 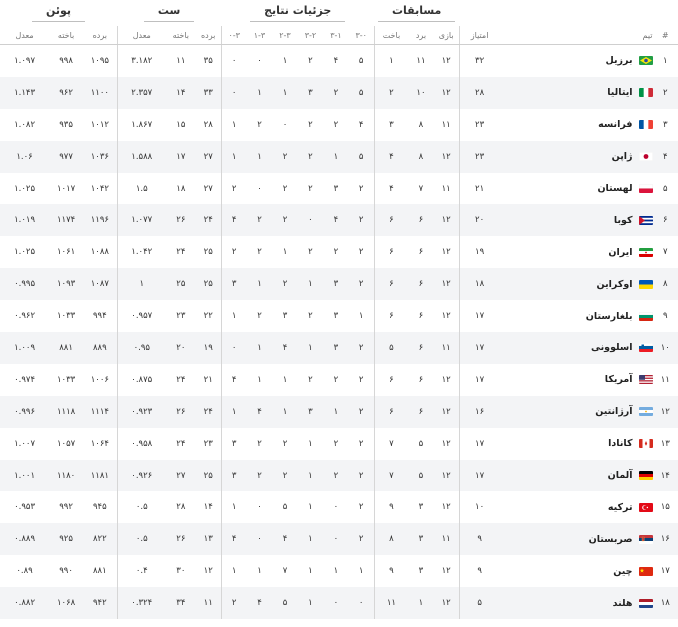 I want to click on argentina-flag-icon, so click(x=645, y=412).